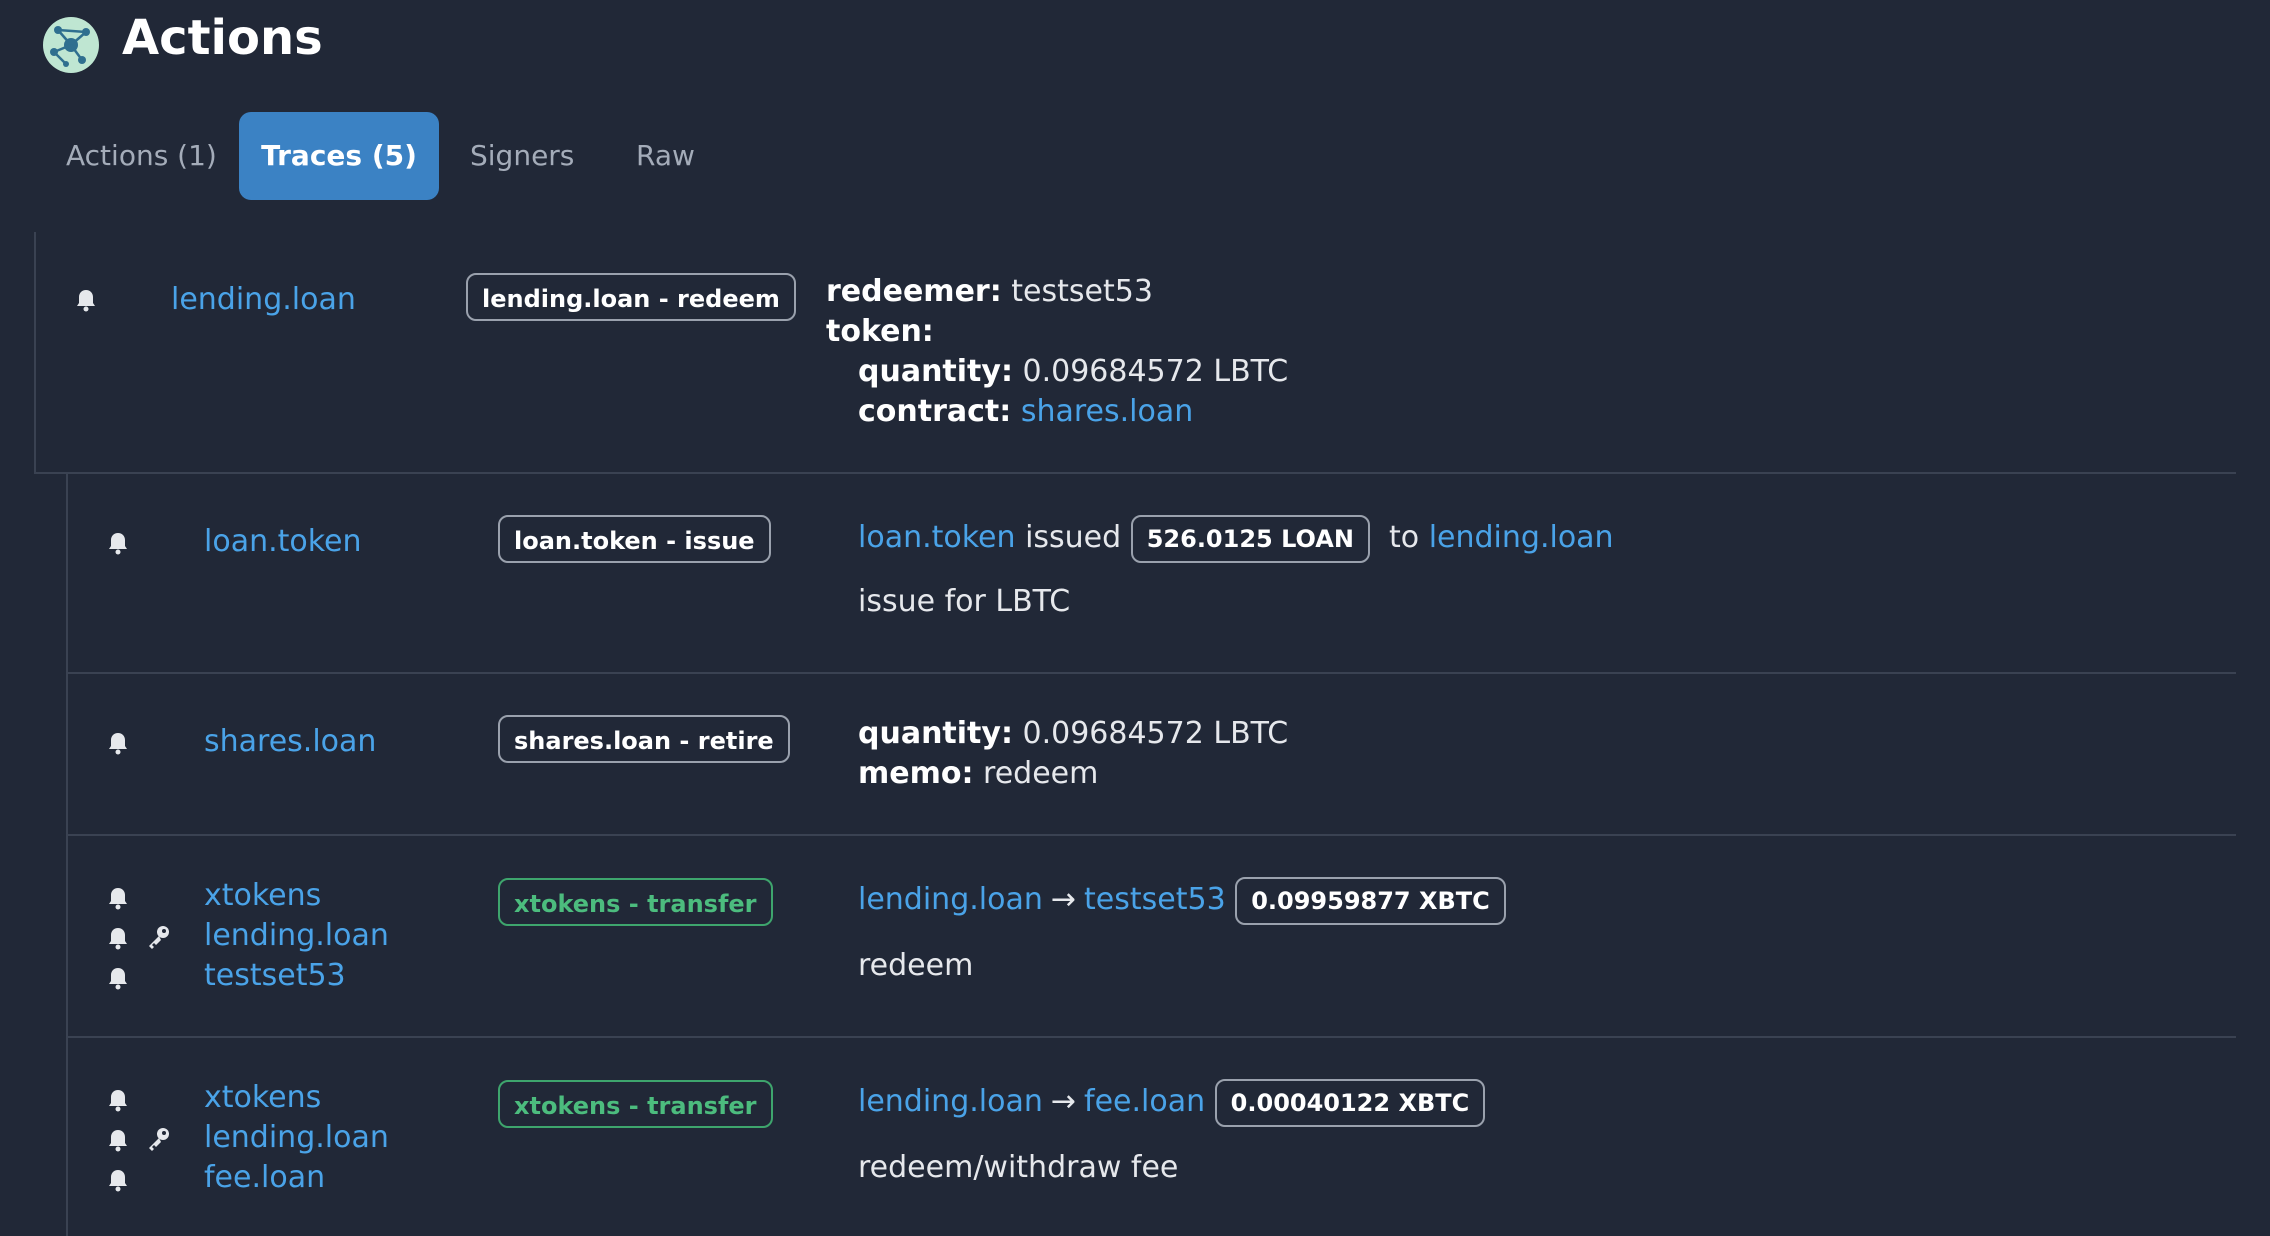 This screenshot has height=1236, width=2270. Describe the element at coordinates (35, 352) in the screenshot. I see `trace-tree-line` at that location.